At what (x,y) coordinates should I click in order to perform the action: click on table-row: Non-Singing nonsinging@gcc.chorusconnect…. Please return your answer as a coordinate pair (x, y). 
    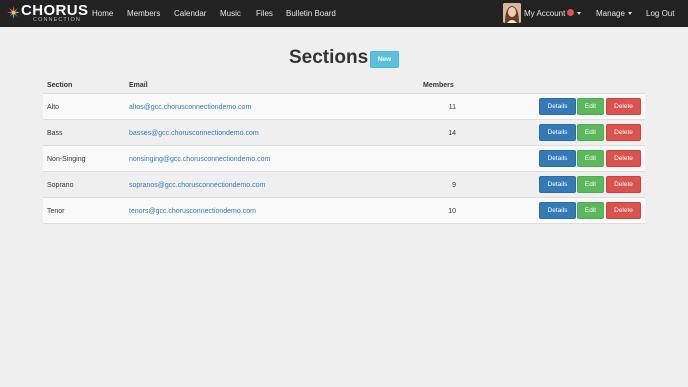
    Looking at the image, I should click on (344, 159).